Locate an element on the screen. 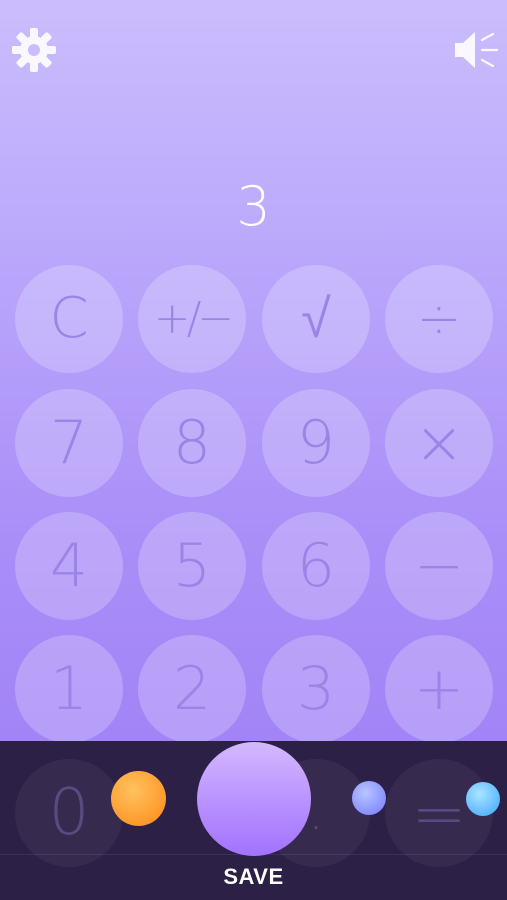 Image resolution: width=507 pixels, height=900 pixels. digit-8-button: 8 is located at coordinates (192, 443).